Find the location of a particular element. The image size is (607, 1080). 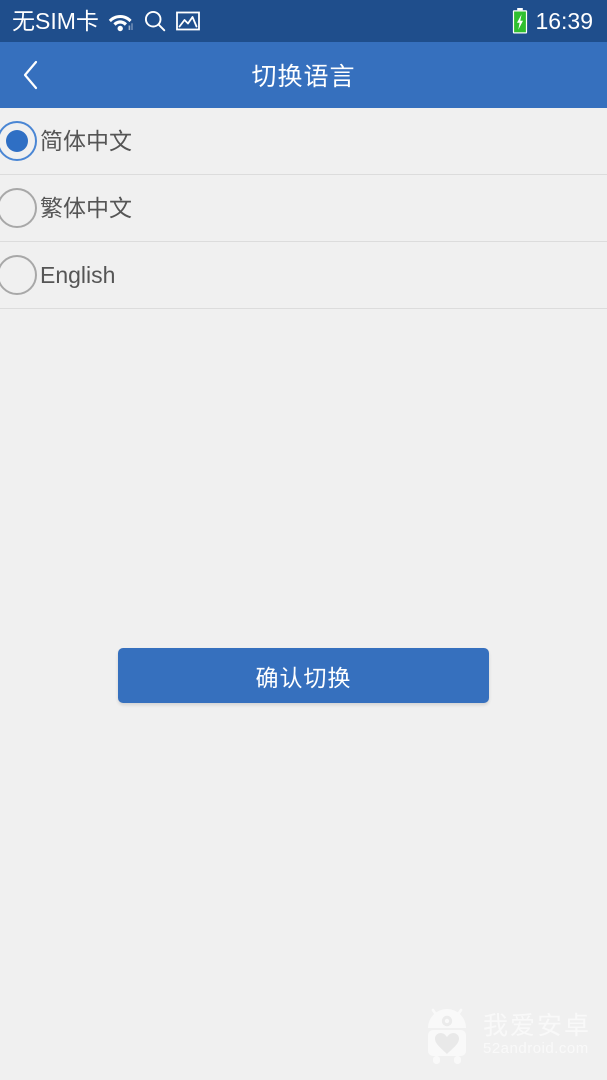

watermark: 我爱安卓 52android.com is located at coordinates (506, 1035).